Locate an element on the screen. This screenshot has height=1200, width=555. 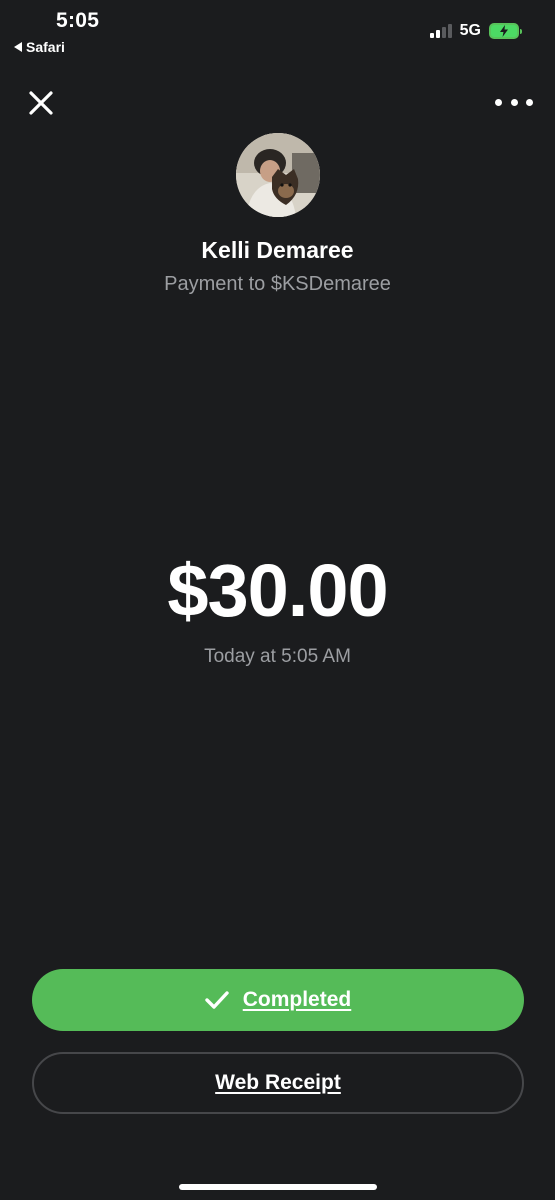
recipient-cashtag: Payment to $KSDemaree is located at coordinates (277, 284).